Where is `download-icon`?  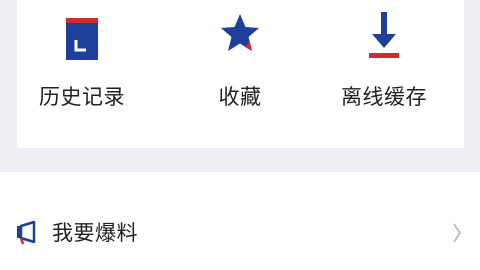
download-icon is located at coordinates (384, 35).